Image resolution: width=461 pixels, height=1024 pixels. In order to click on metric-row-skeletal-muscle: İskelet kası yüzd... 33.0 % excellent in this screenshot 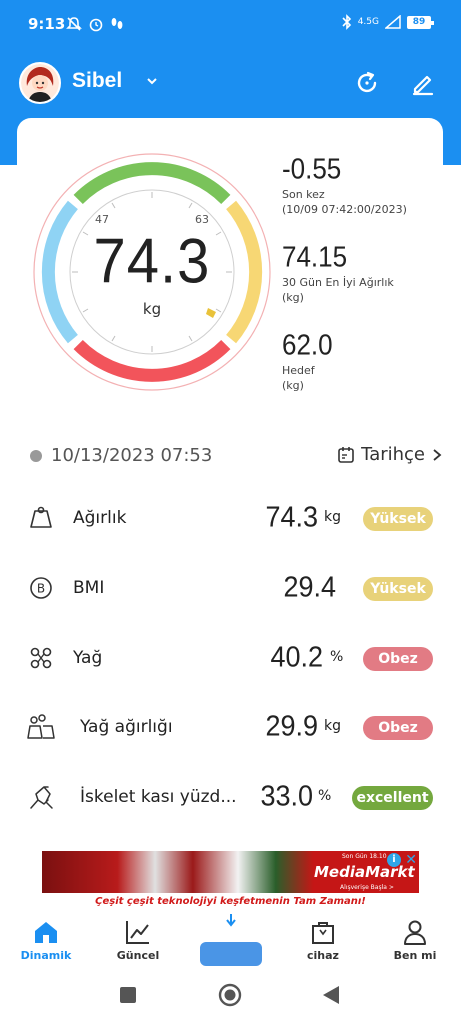, I will do `click(230, 797)`.